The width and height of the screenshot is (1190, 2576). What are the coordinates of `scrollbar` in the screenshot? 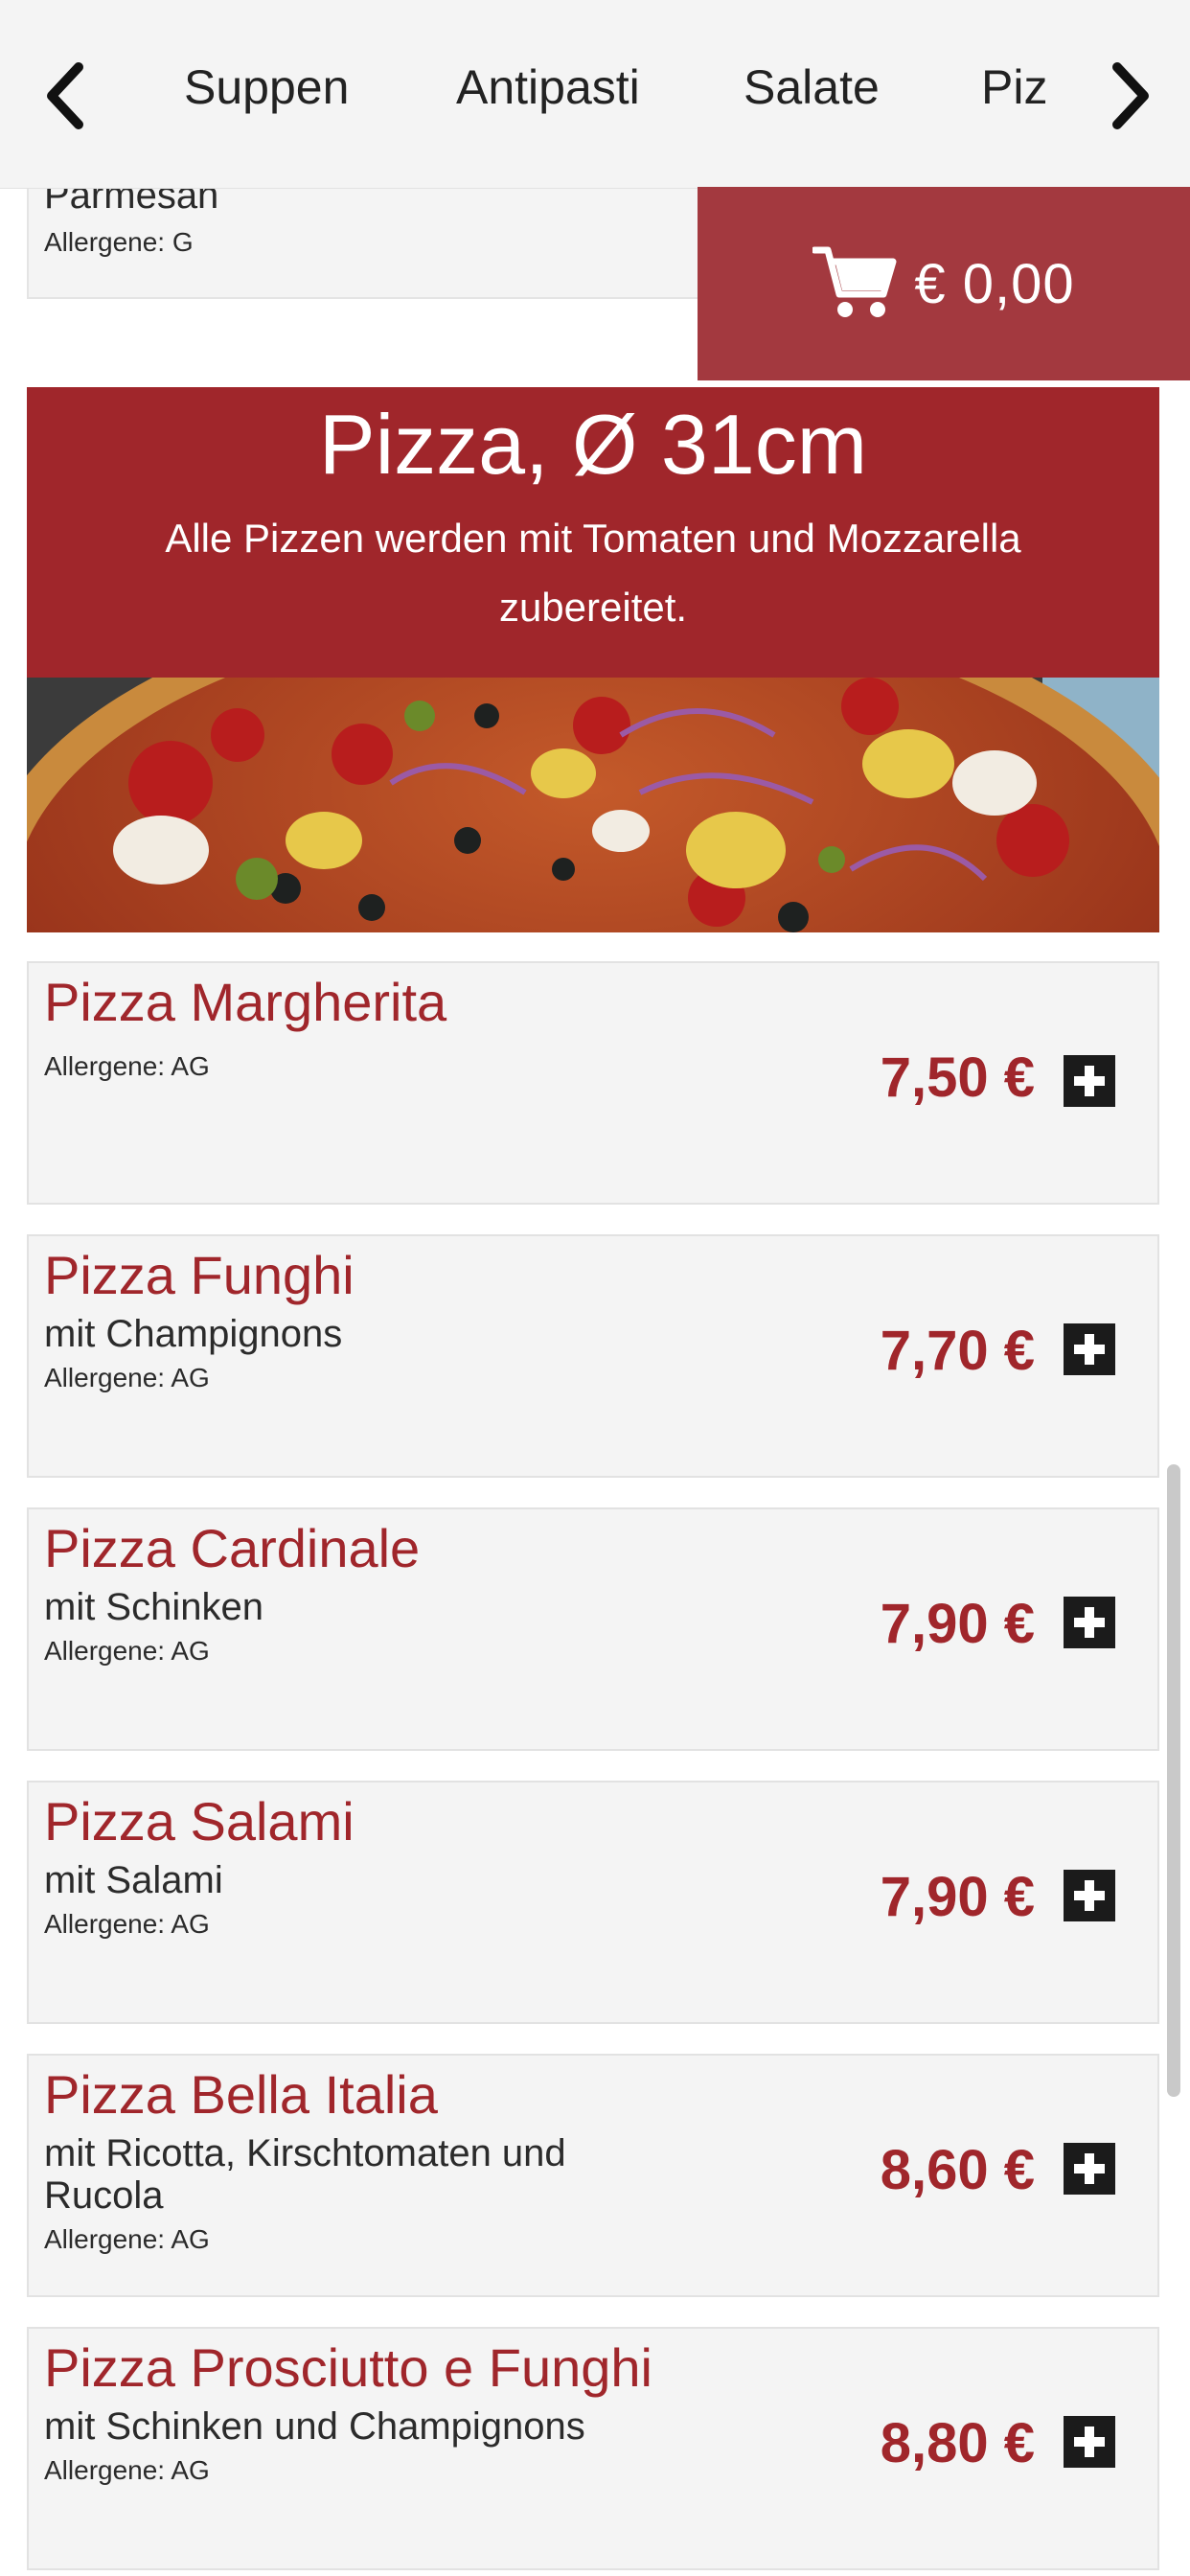 It's located at (1173, 1780).